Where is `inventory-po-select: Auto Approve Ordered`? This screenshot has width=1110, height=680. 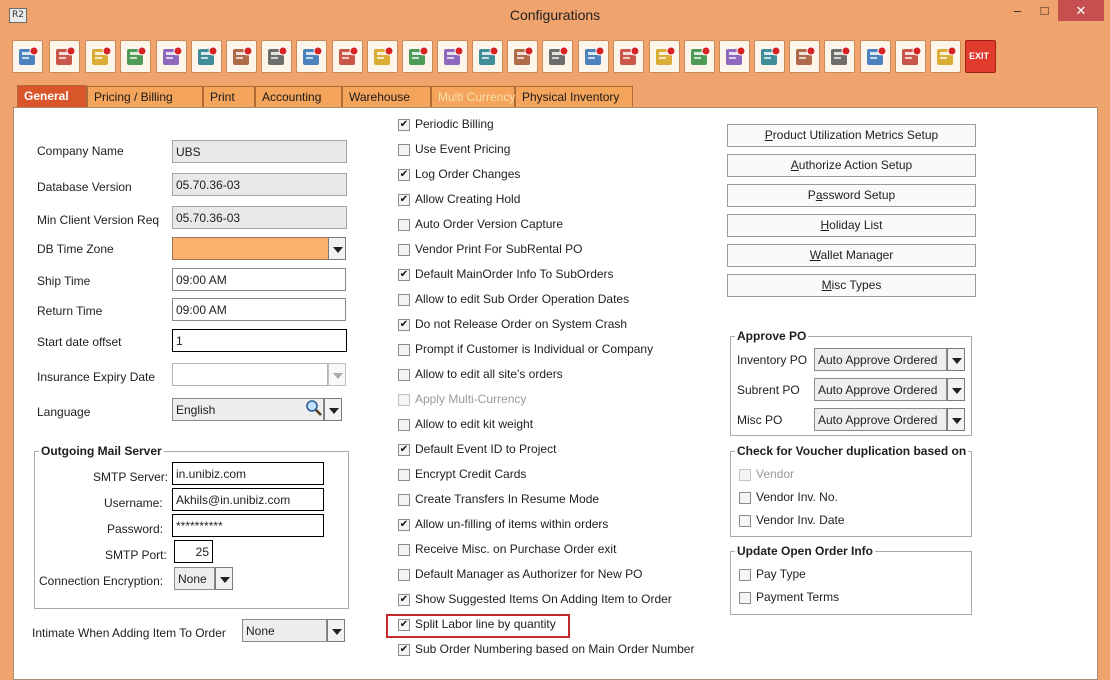
inventory-po-select: Auto Approve Ordered is located at coordinates (880, 359).